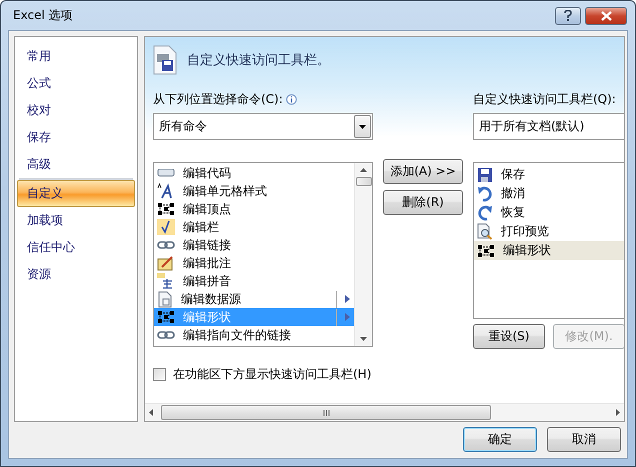 The width and height of the screenshot is (636, 467). Describe the element at coordinates (254, 263) in the screenshot. I see `command-item: 编辑批注` at that location.